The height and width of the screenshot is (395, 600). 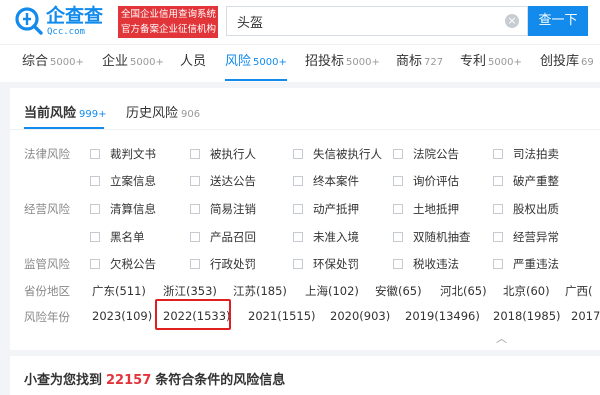 I want to click on filter-checkbox: 环保处罚, so click(x=326, y=264).